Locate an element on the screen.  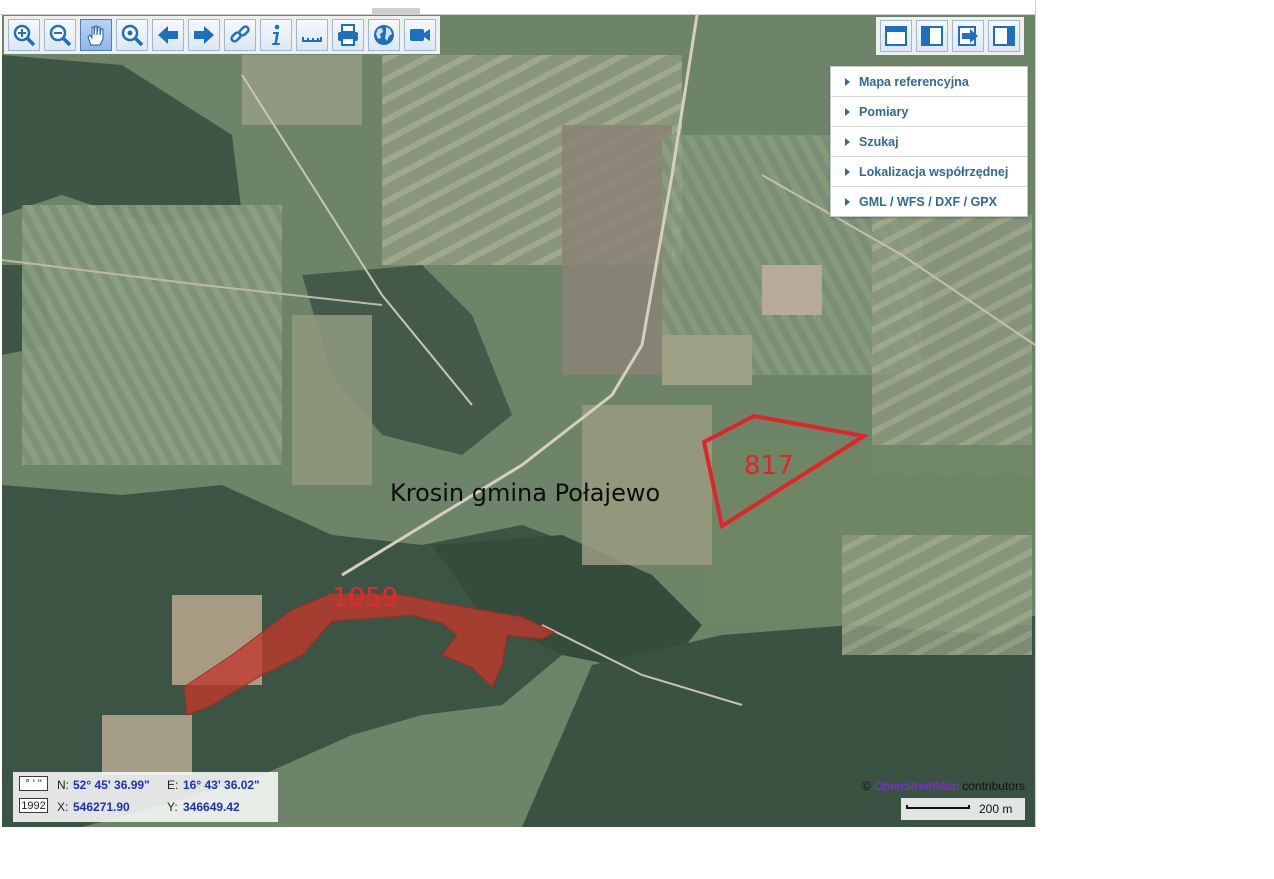
layout-toolbar is located at coordinates (950, 36).